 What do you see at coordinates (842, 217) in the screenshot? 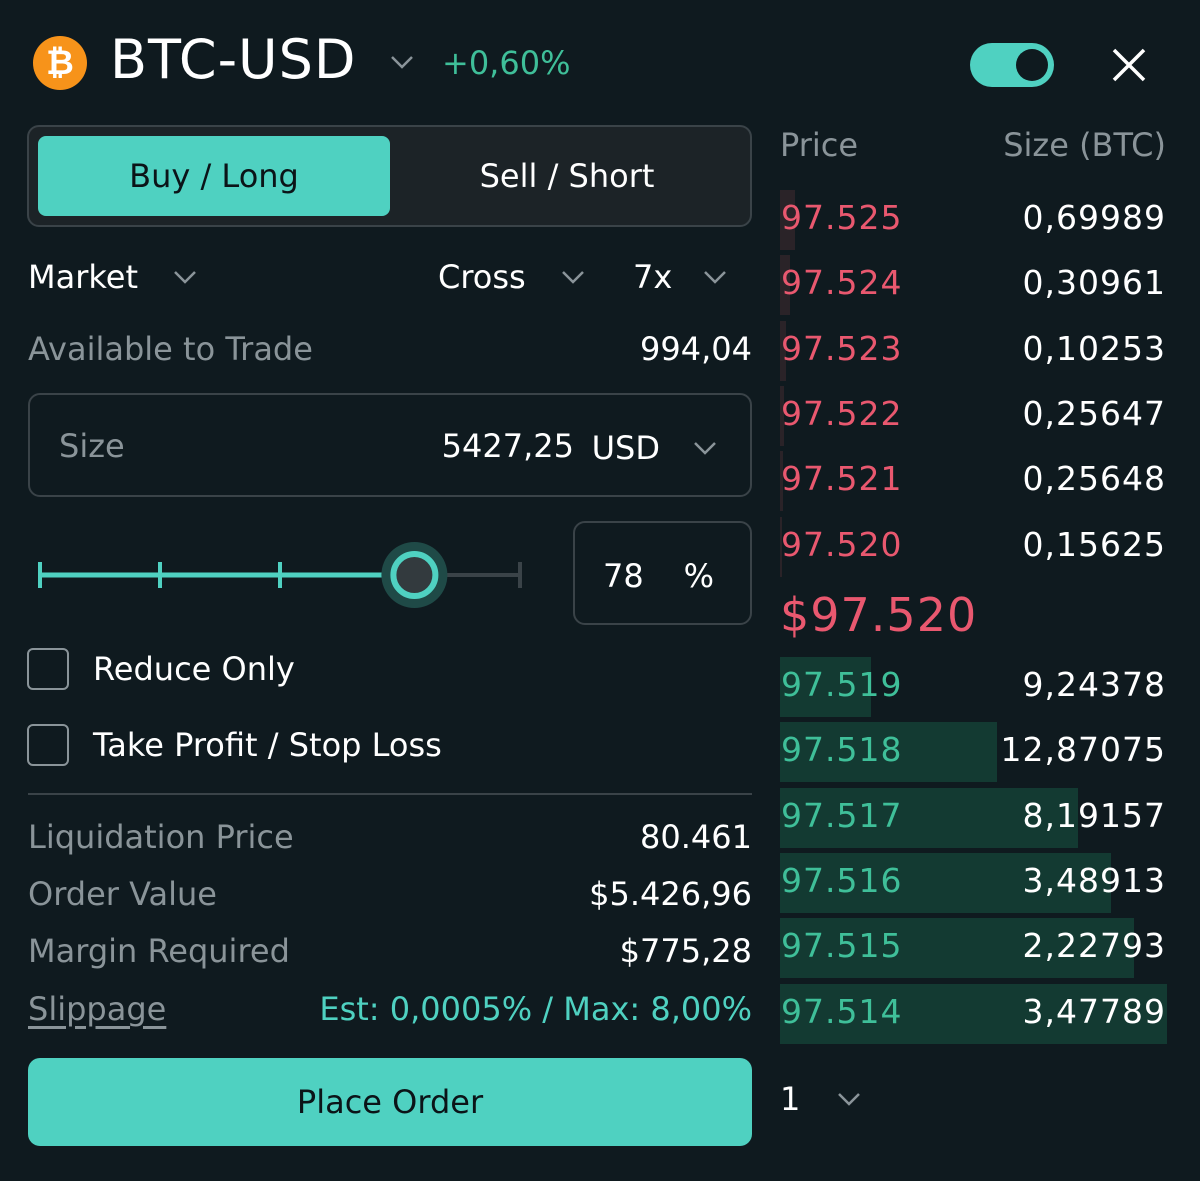
I see `row-price: 97.525` at bounding box center [842, 217].